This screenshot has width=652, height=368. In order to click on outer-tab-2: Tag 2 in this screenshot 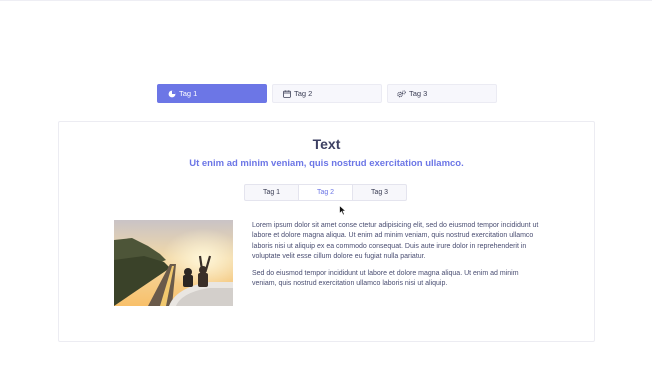, I will do `click(327, 93)`.